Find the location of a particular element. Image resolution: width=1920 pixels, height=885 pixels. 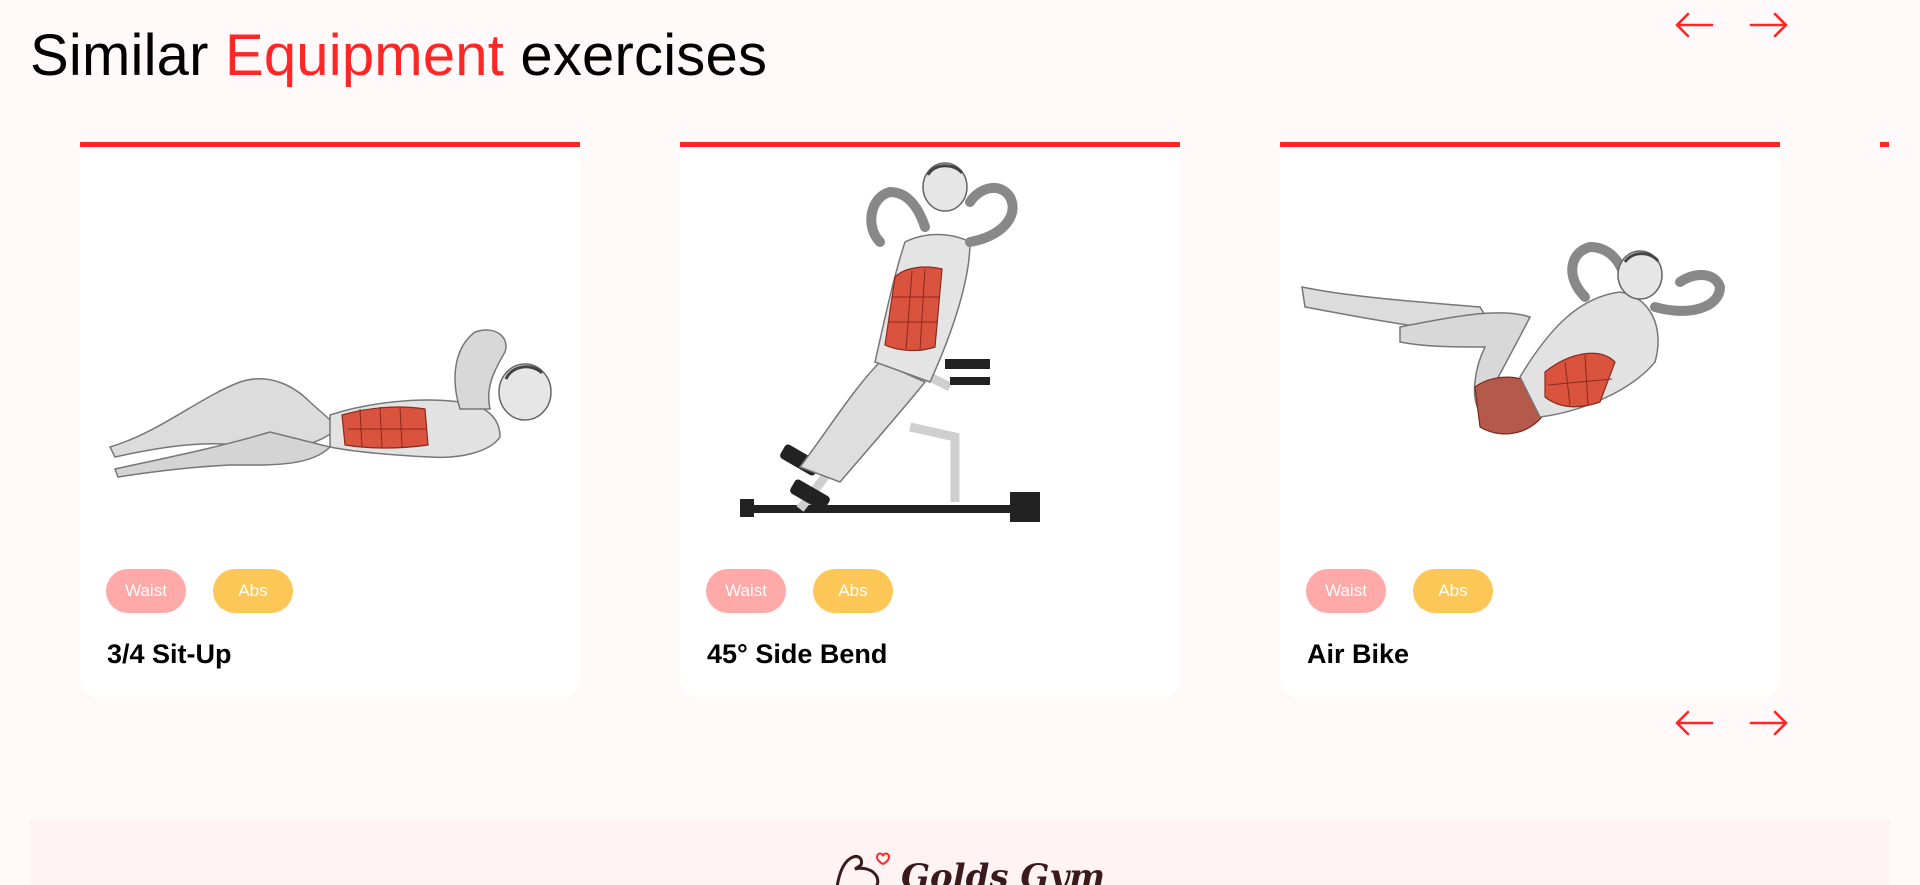

flexed-arm-heart-icon is located at coordinates (863, 868).